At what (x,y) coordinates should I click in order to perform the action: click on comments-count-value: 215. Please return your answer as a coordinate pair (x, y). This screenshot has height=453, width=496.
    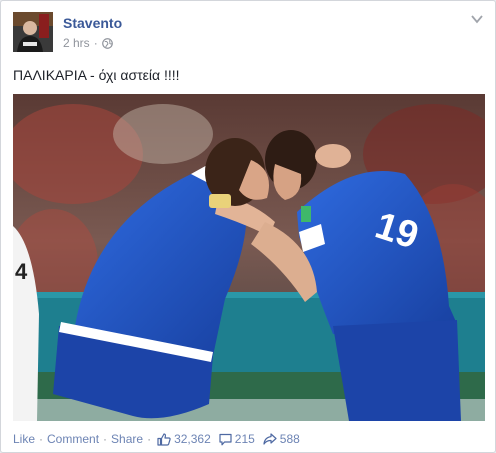
    Looking at the image, I should click on (244, 439).